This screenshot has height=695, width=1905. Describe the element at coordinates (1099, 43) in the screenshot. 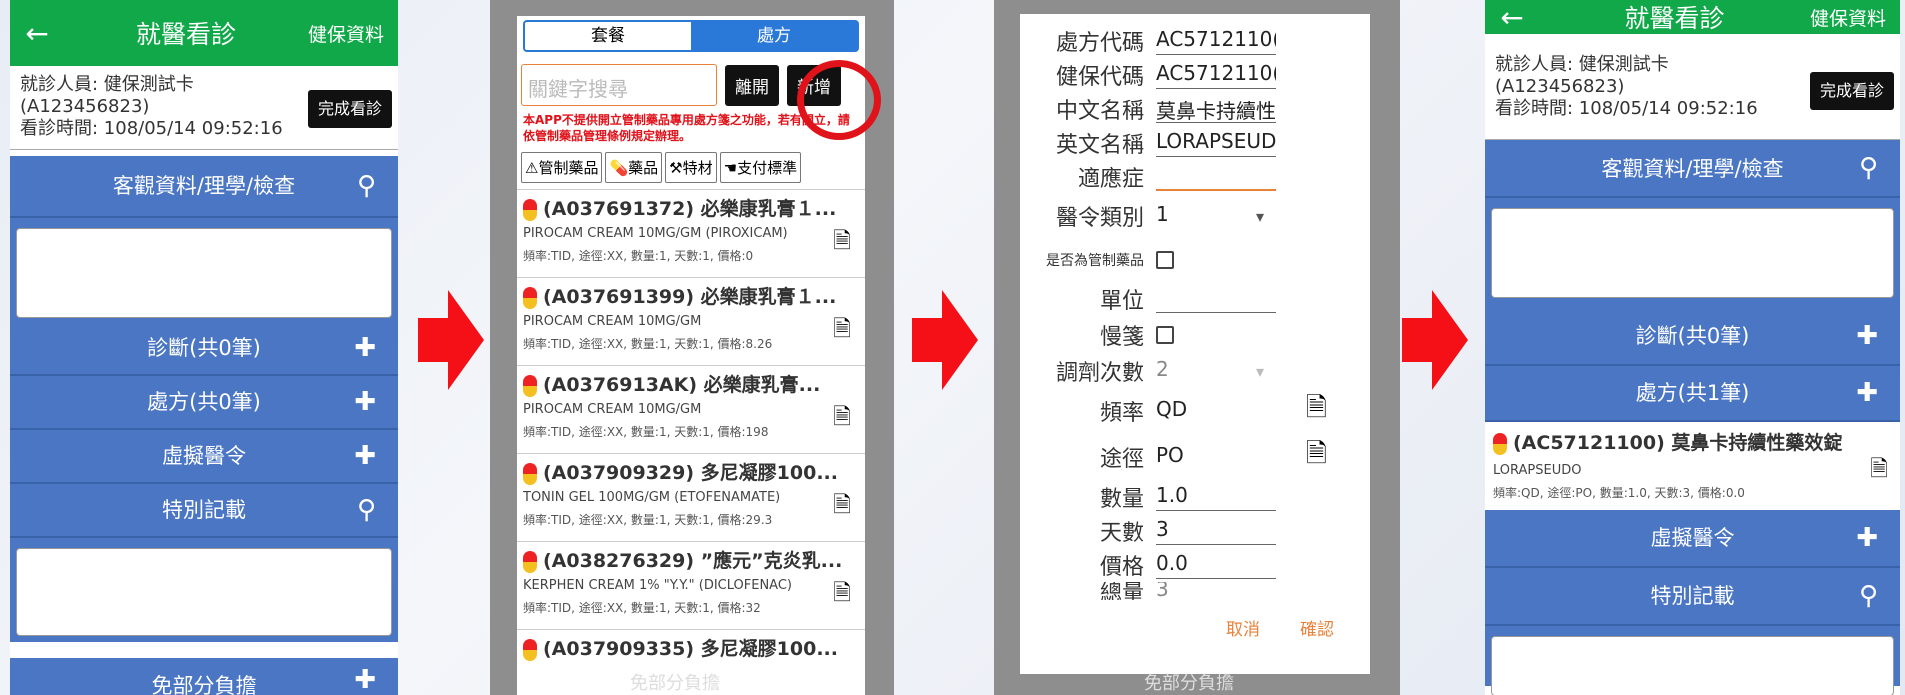

I see `field-label: 處方代碼` at that location.